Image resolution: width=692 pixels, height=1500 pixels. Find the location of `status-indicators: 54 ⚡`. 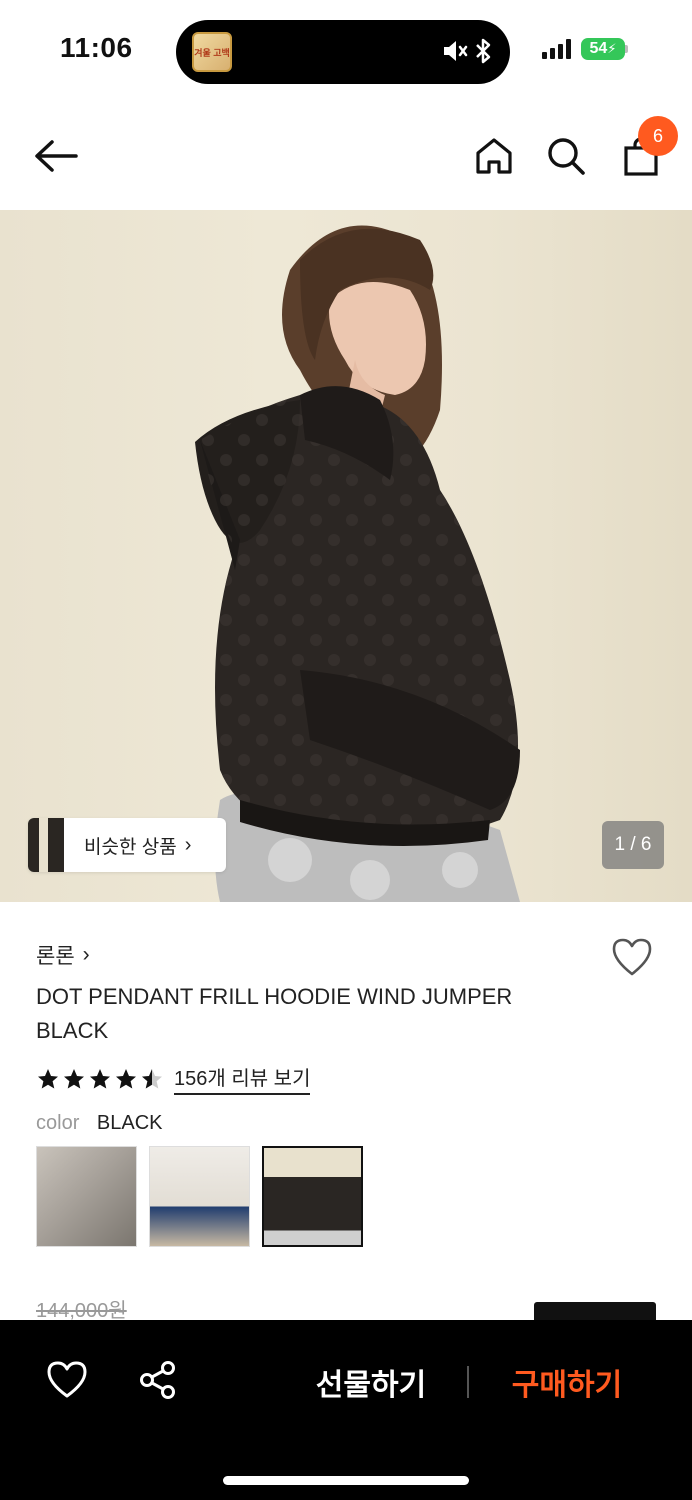

status-indicators: 54 ⚡ is located at coordinates (585, 49).